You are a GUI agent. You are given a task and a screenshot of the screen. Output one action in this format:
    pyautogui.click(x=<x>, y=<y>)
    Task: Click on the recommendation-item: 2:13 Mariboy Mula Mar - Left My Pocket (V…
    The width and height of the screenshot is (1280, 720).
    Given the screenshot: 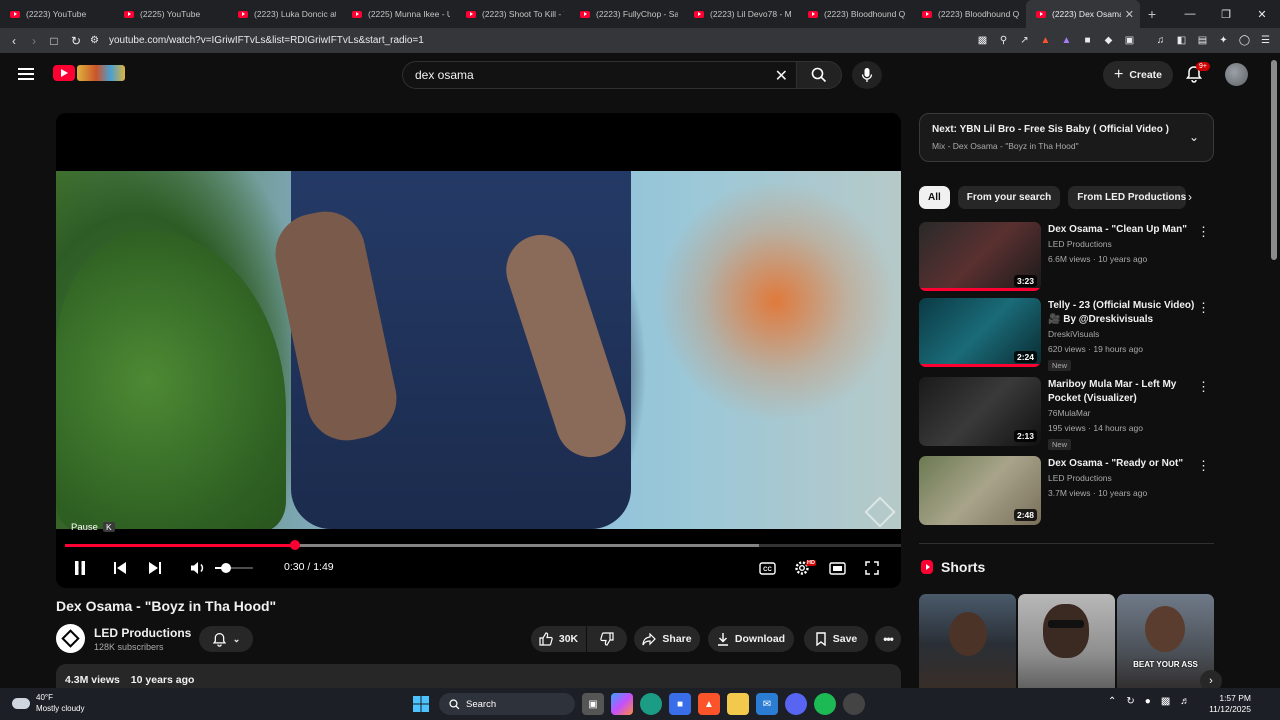 What is the action you would take?
    pyautogui.click(x=1066, y=413)
    